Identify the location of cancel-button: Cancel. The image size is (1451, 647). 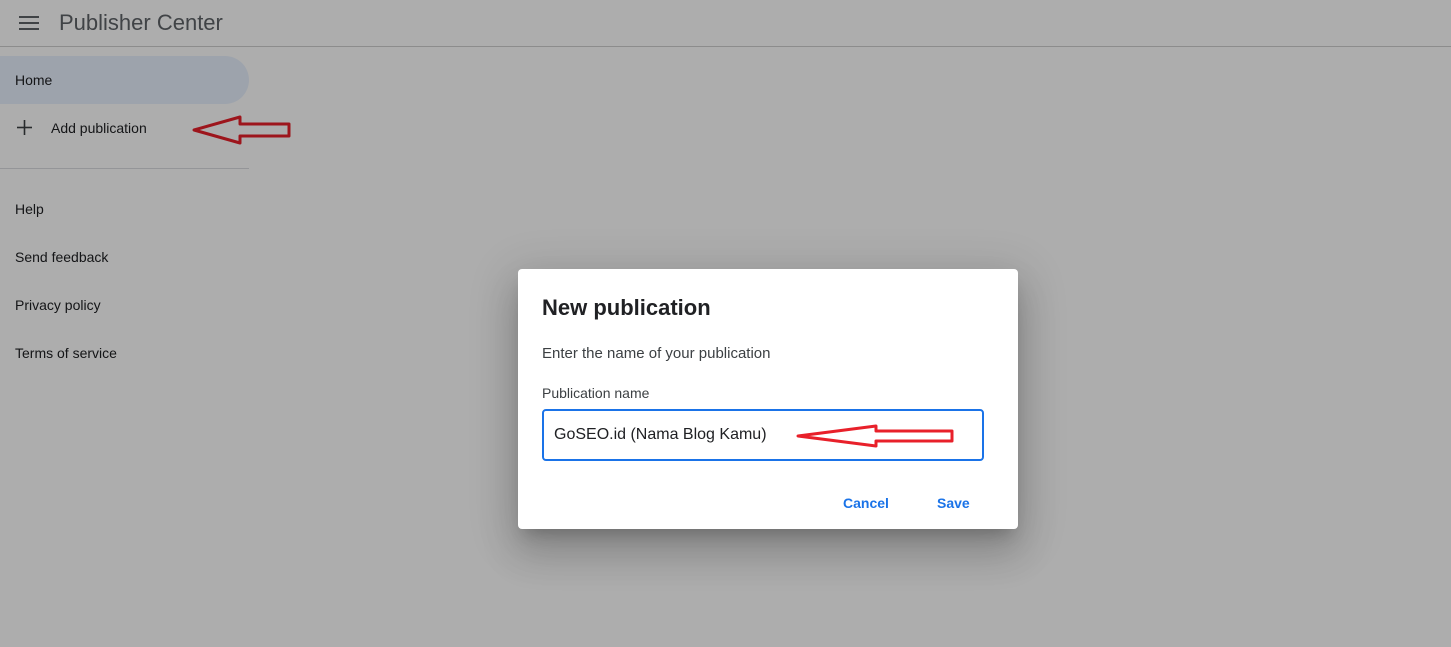
(866, 503).